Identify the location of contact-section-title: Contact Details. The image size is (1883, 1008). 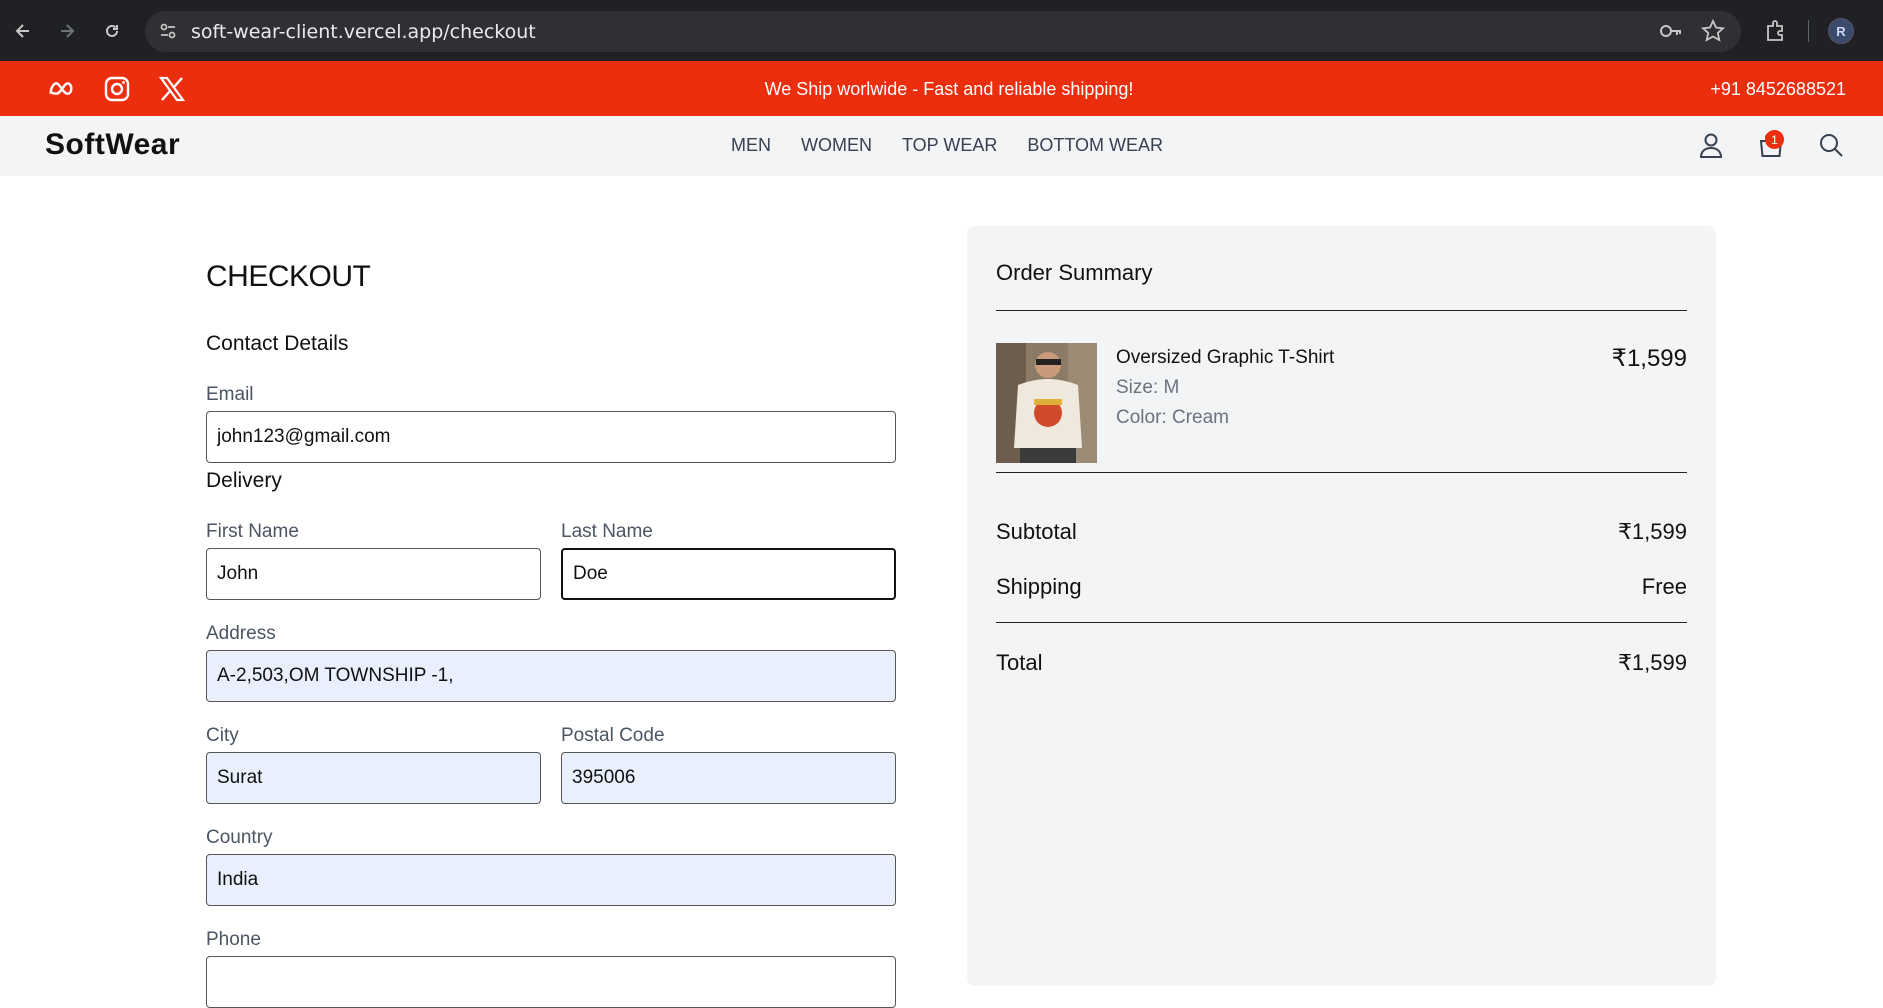
(277, 343).